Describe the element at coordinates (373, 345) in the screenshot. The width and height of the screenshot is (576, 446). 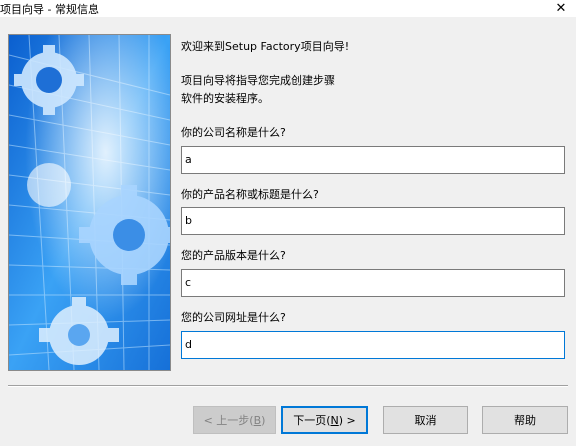
I see `company-website-input: d` at that location.